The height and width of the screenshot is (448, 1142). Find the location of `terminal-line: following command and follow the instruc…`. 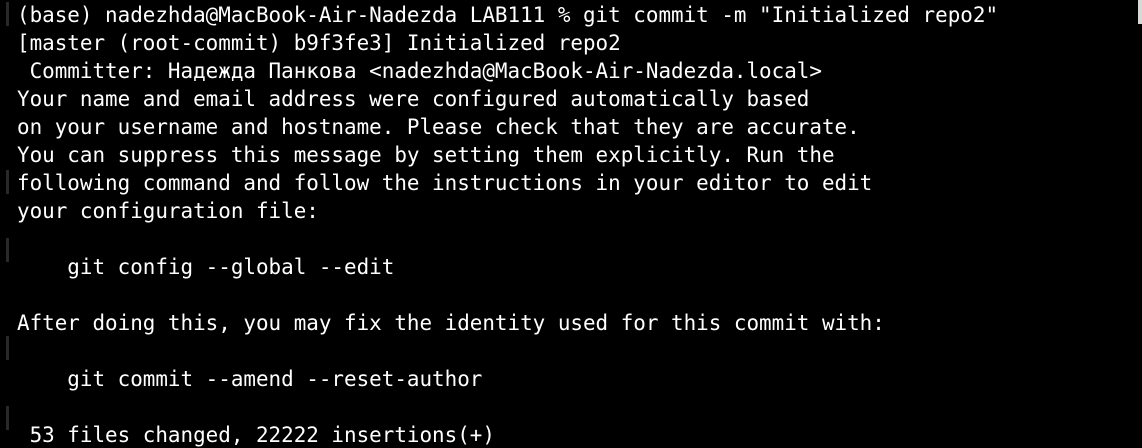

terminal-line: following command and follow the instruc… is located at coordinates (445, 183).